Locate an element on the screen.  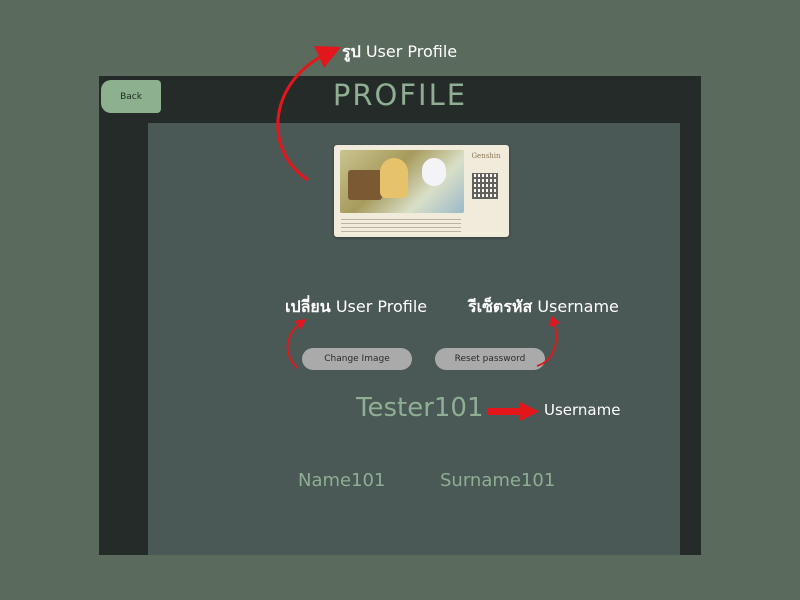
arrow-to-change-profile is located at coordinates (296, 343).